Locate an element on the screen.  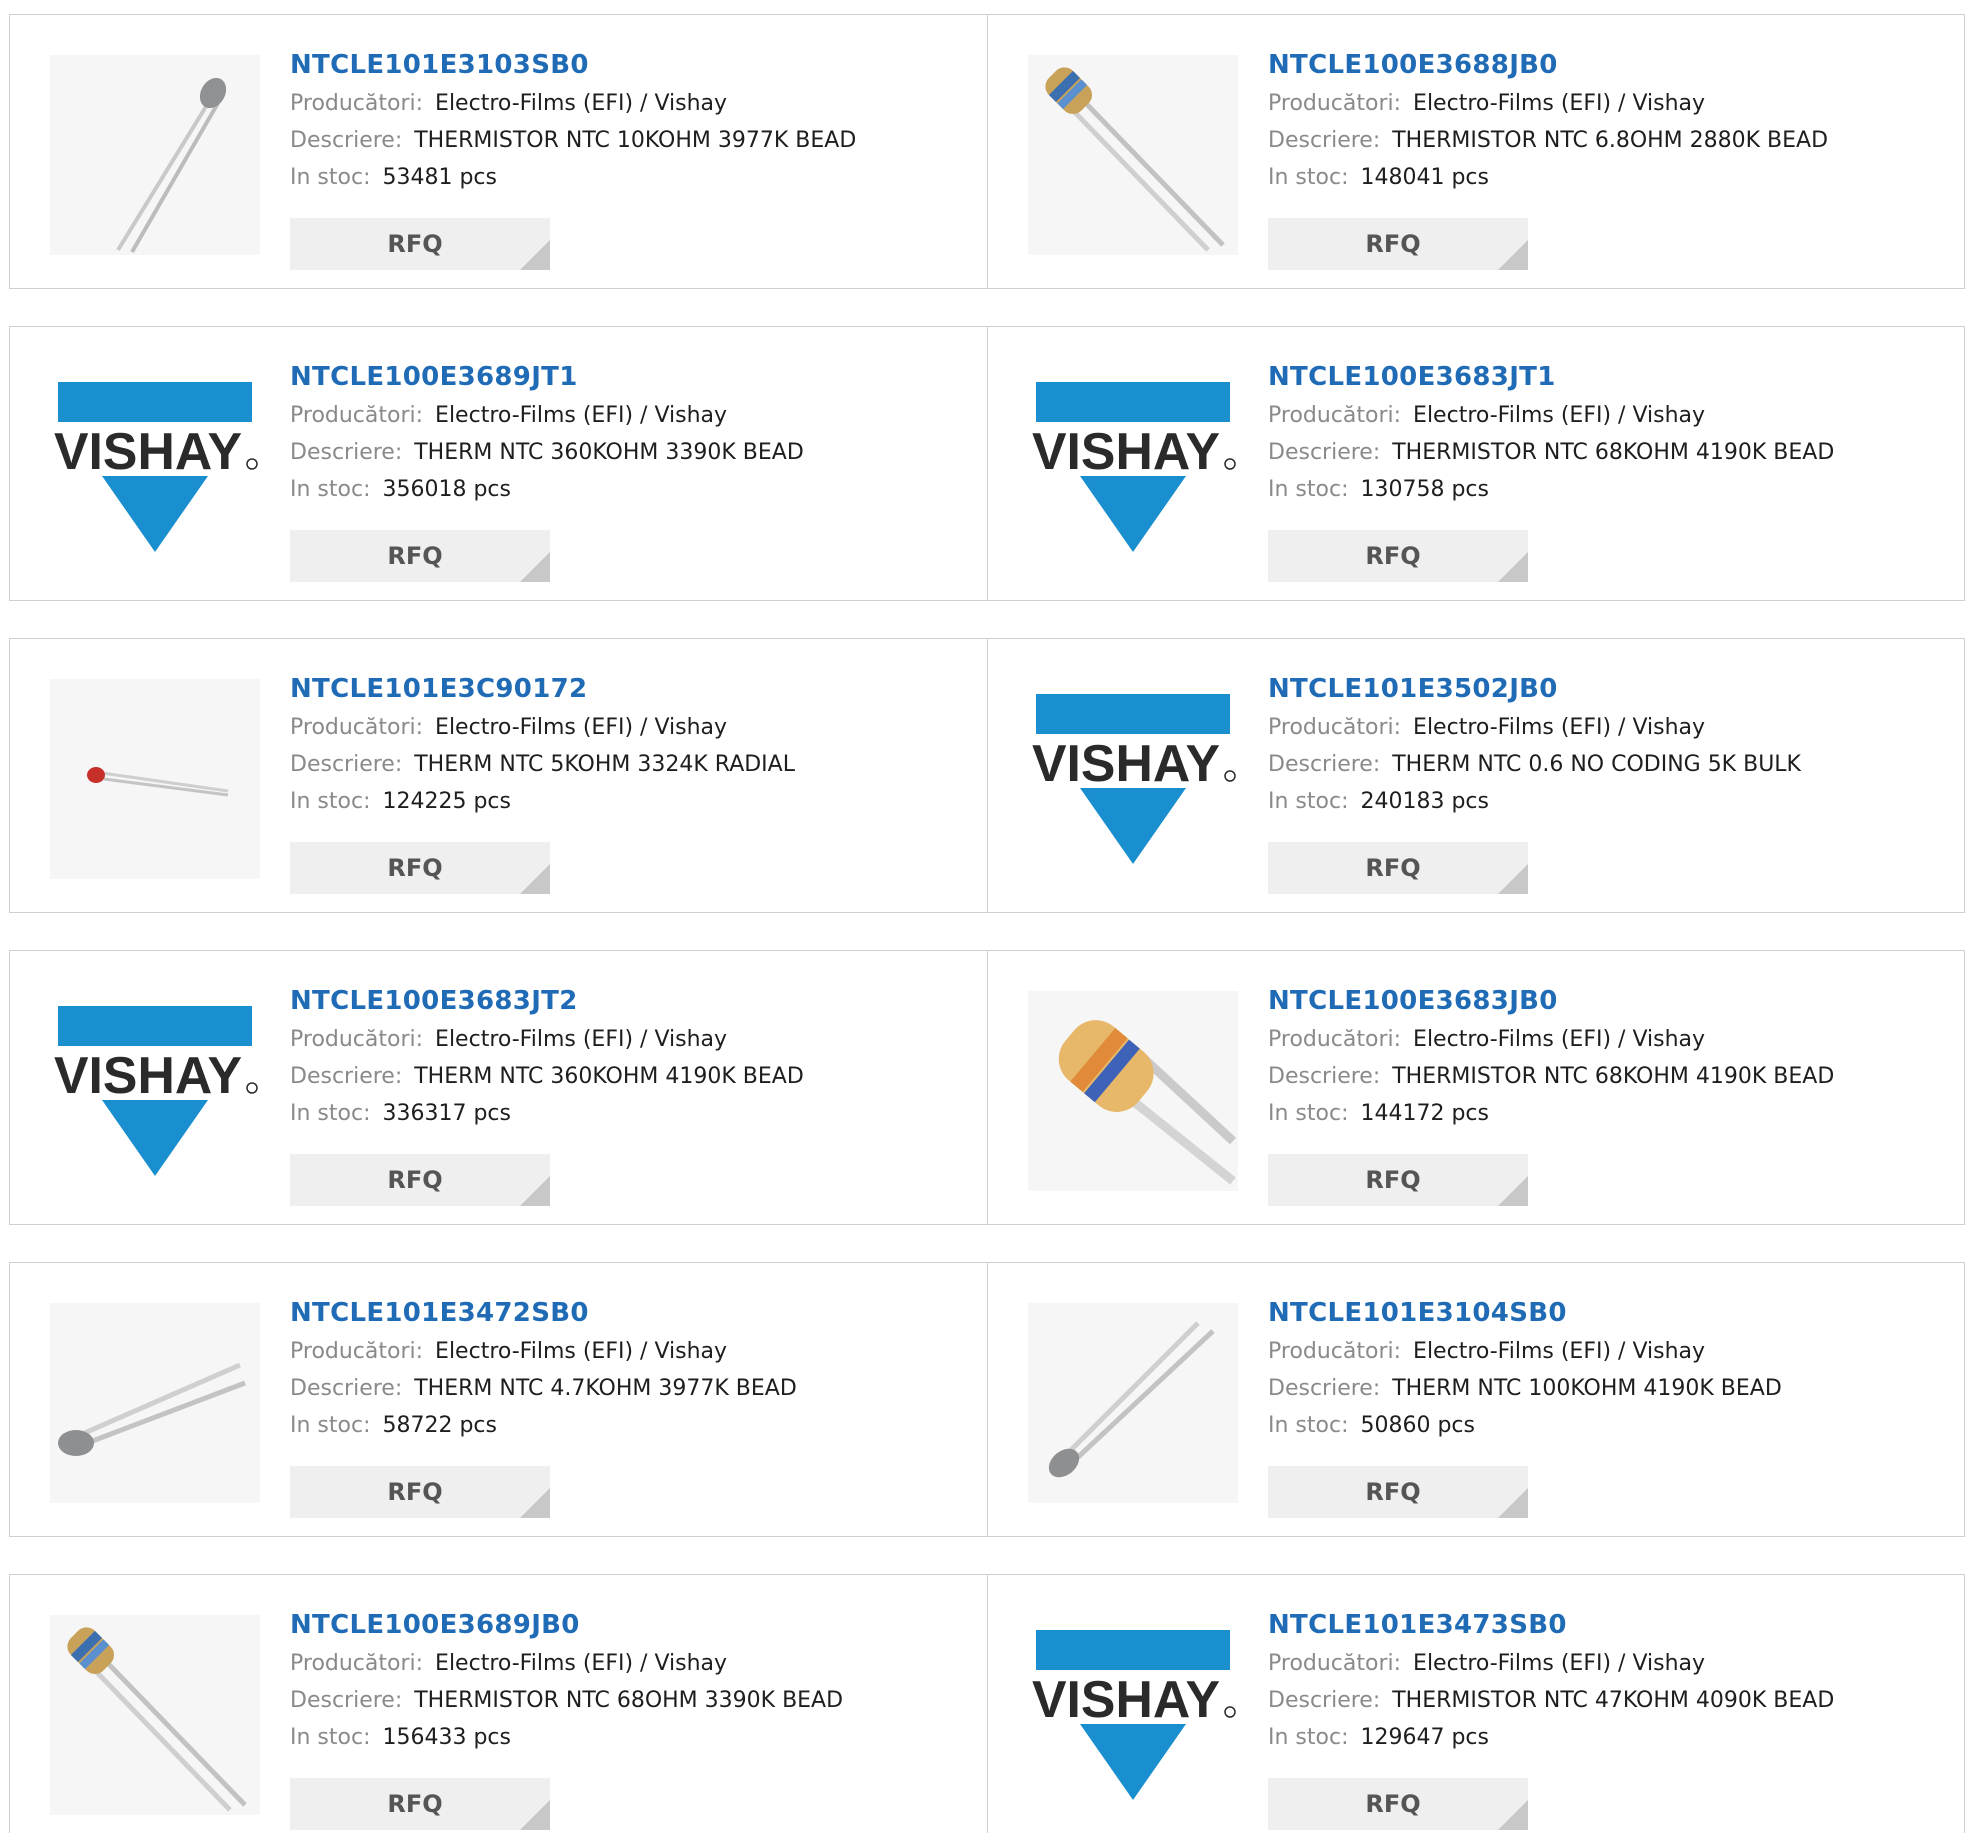
gray-bead-diagonal-thermistor-icon is located at coordinates (1133, 1403).